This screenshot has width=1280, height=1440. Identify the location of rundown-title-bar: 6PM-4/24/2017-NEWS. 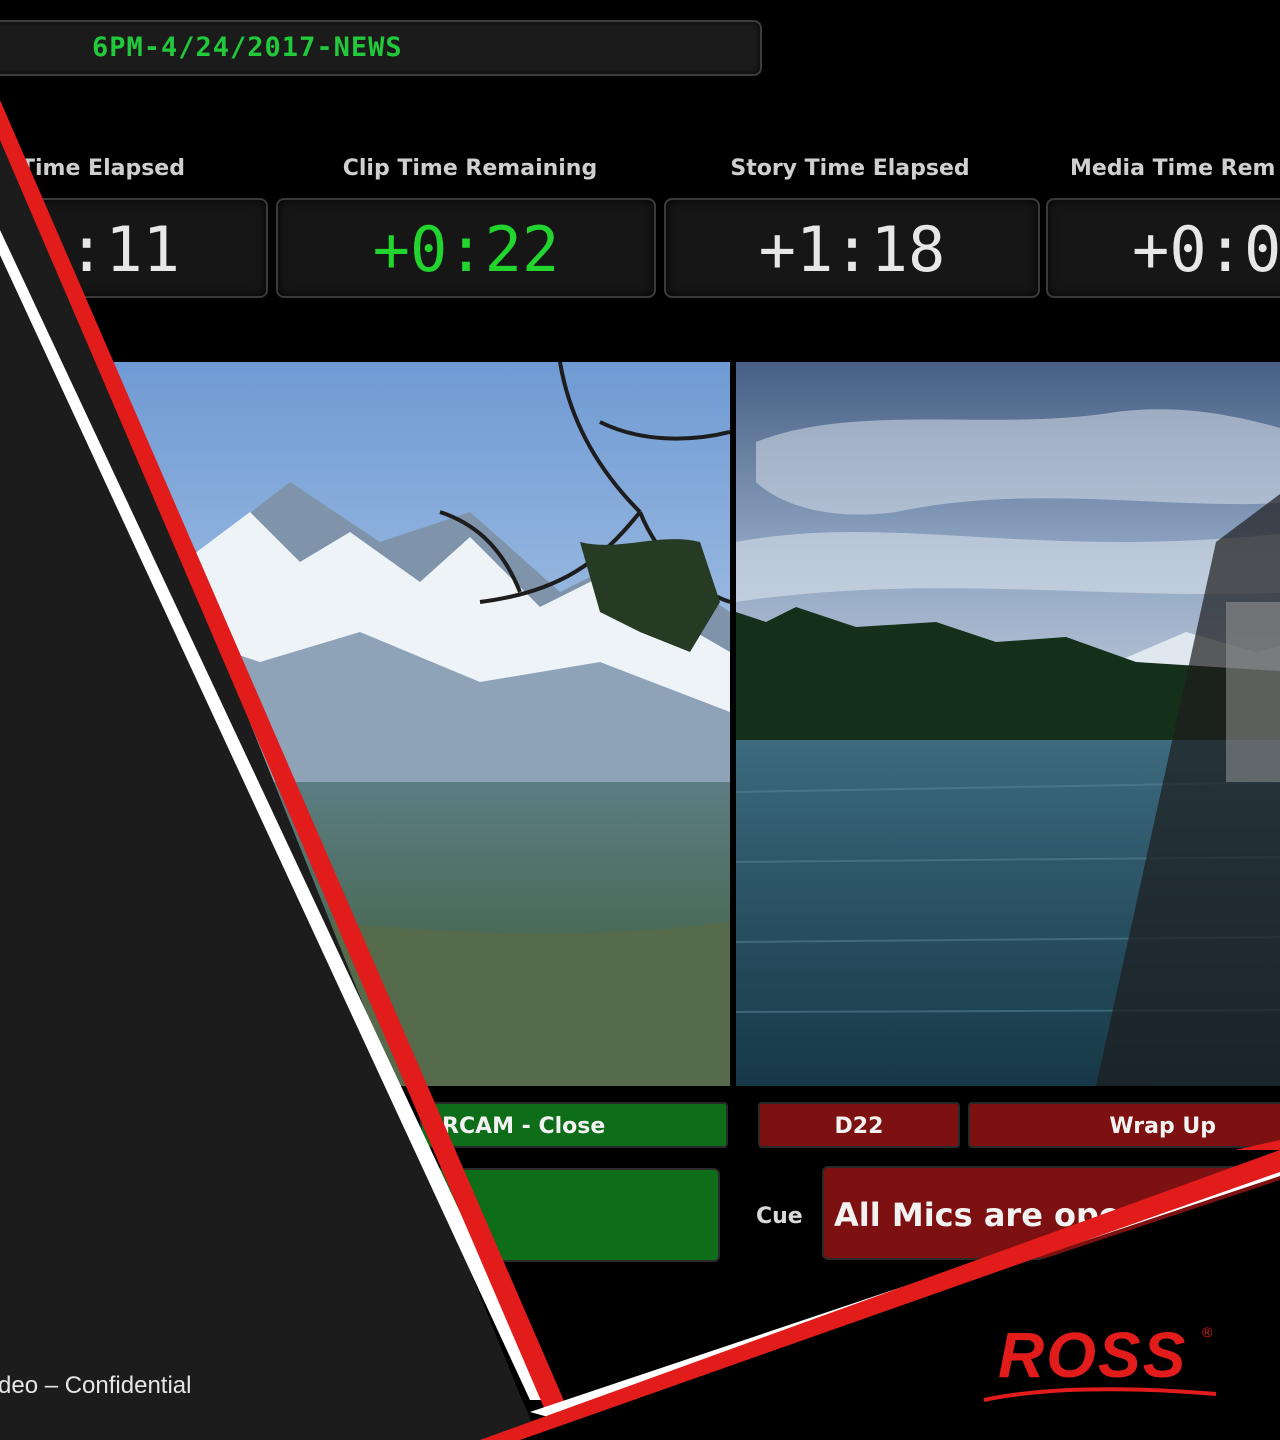
(381, 48).